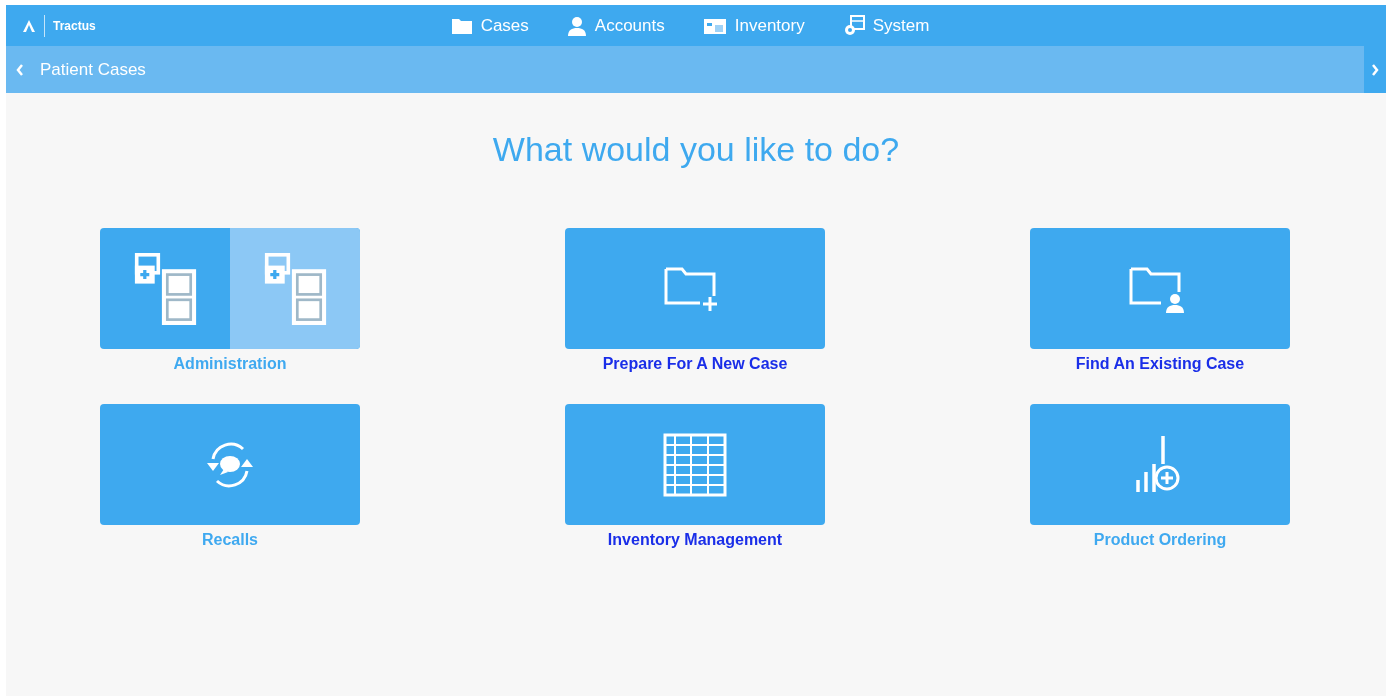 The height and width of the screenshot is (696, 1392). What do you see at coordinates (461, 25) in the screenshot?
I see `folder-icon` at bounding box center [461, 25].